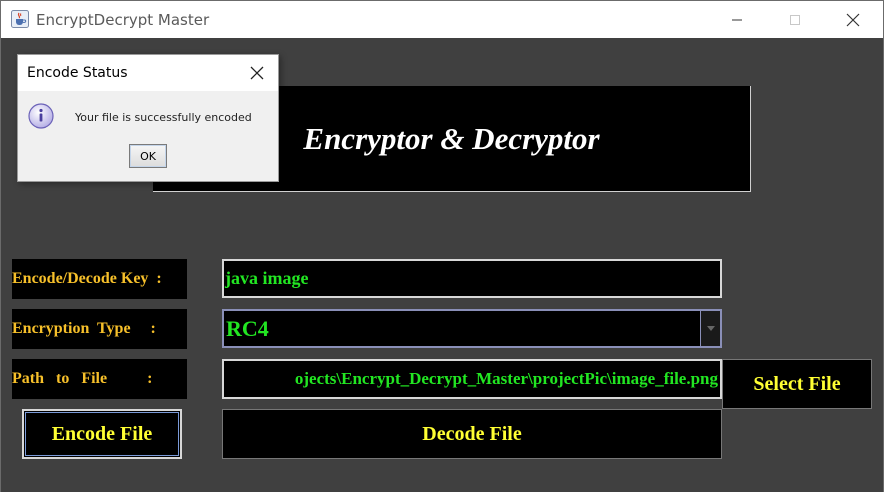 The image size is (884, 492). Describe the element at coordinates (41, 116) in the screenshot. I see `info-icon` at that location.